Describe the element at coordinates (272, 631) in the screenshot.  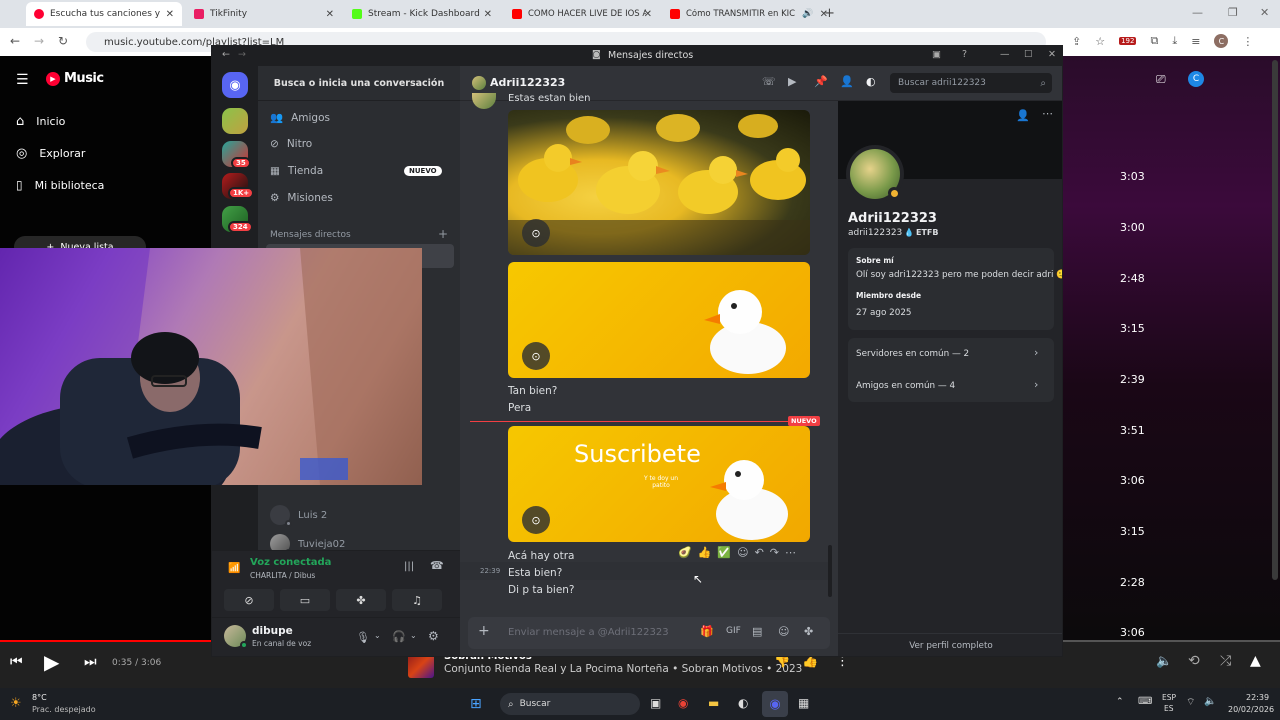
I see `user-name: dibupe` at that location.